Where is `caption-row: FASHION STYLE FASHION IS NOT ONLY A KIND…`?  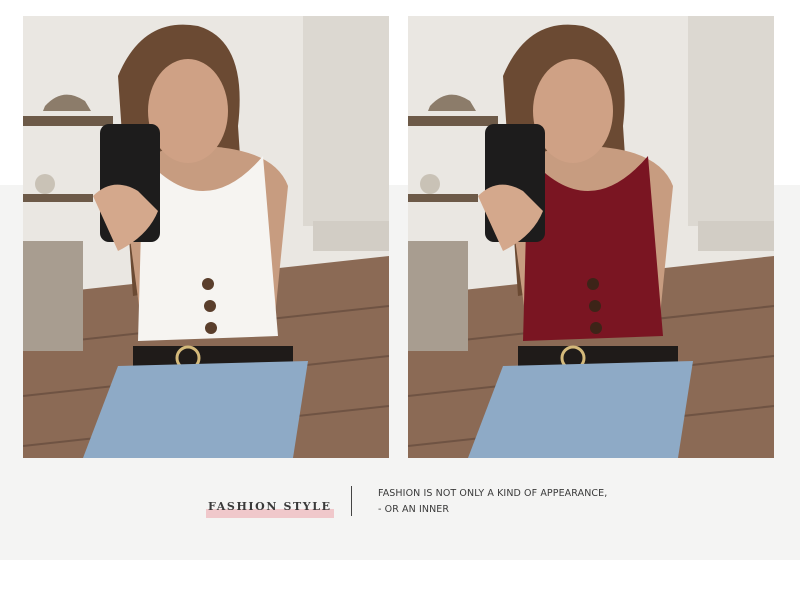
caption-row: FASHION STYLE FASHION IS NOT ONLY A KIND… is located at coordinates (400, 509).